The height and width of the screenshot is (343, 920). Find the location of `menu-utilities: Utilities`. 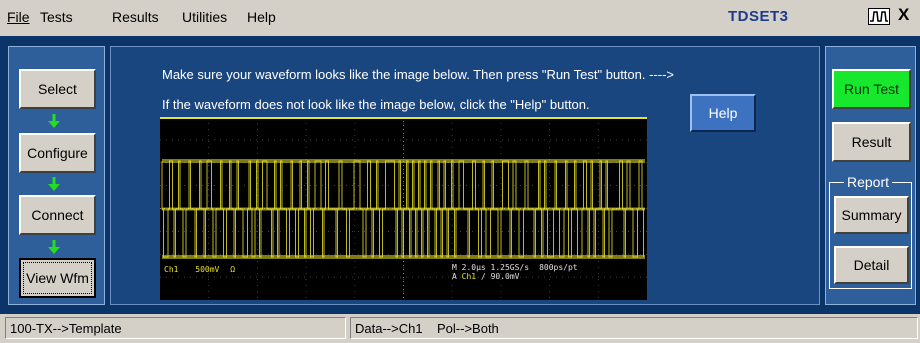

menu-utilities: Utilities is located at coordinates (204, 17).